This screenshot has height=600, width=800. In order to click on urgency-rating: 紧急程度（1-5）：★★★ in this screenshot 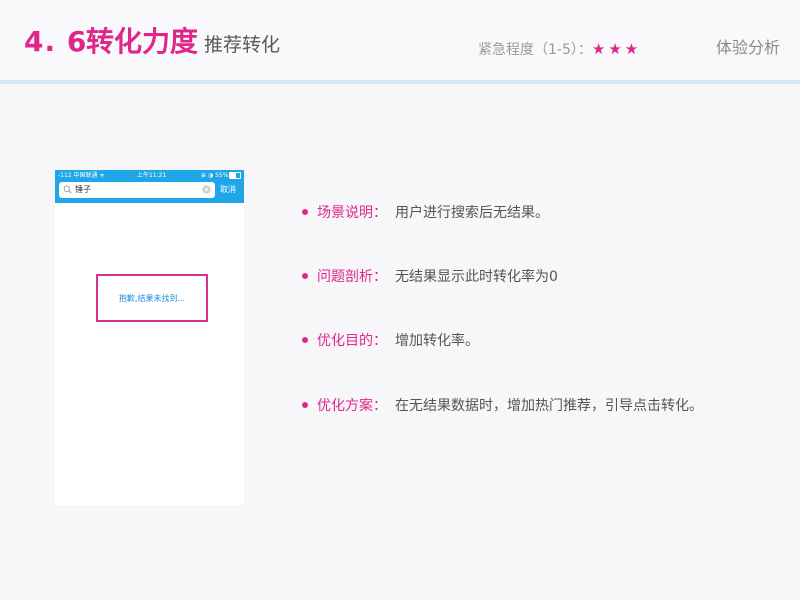, I will do `click(559, 49)`.